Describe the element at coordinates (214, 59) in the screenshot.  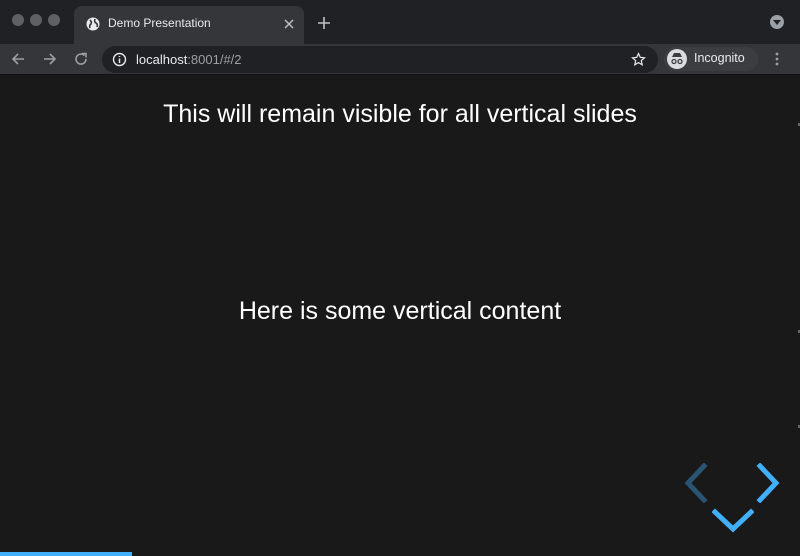
I see `url-path: :8001/#/2` at that location.